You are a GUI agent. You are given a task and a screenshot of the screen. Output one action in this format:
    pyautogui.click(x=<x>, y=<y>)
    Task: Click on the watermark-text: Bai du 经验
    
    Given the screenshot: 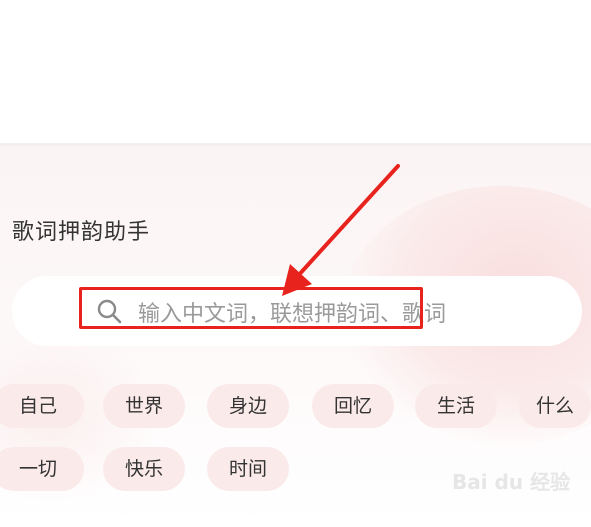 What is the action you would take?
    pyautogui.click(x=511, y=482)
    